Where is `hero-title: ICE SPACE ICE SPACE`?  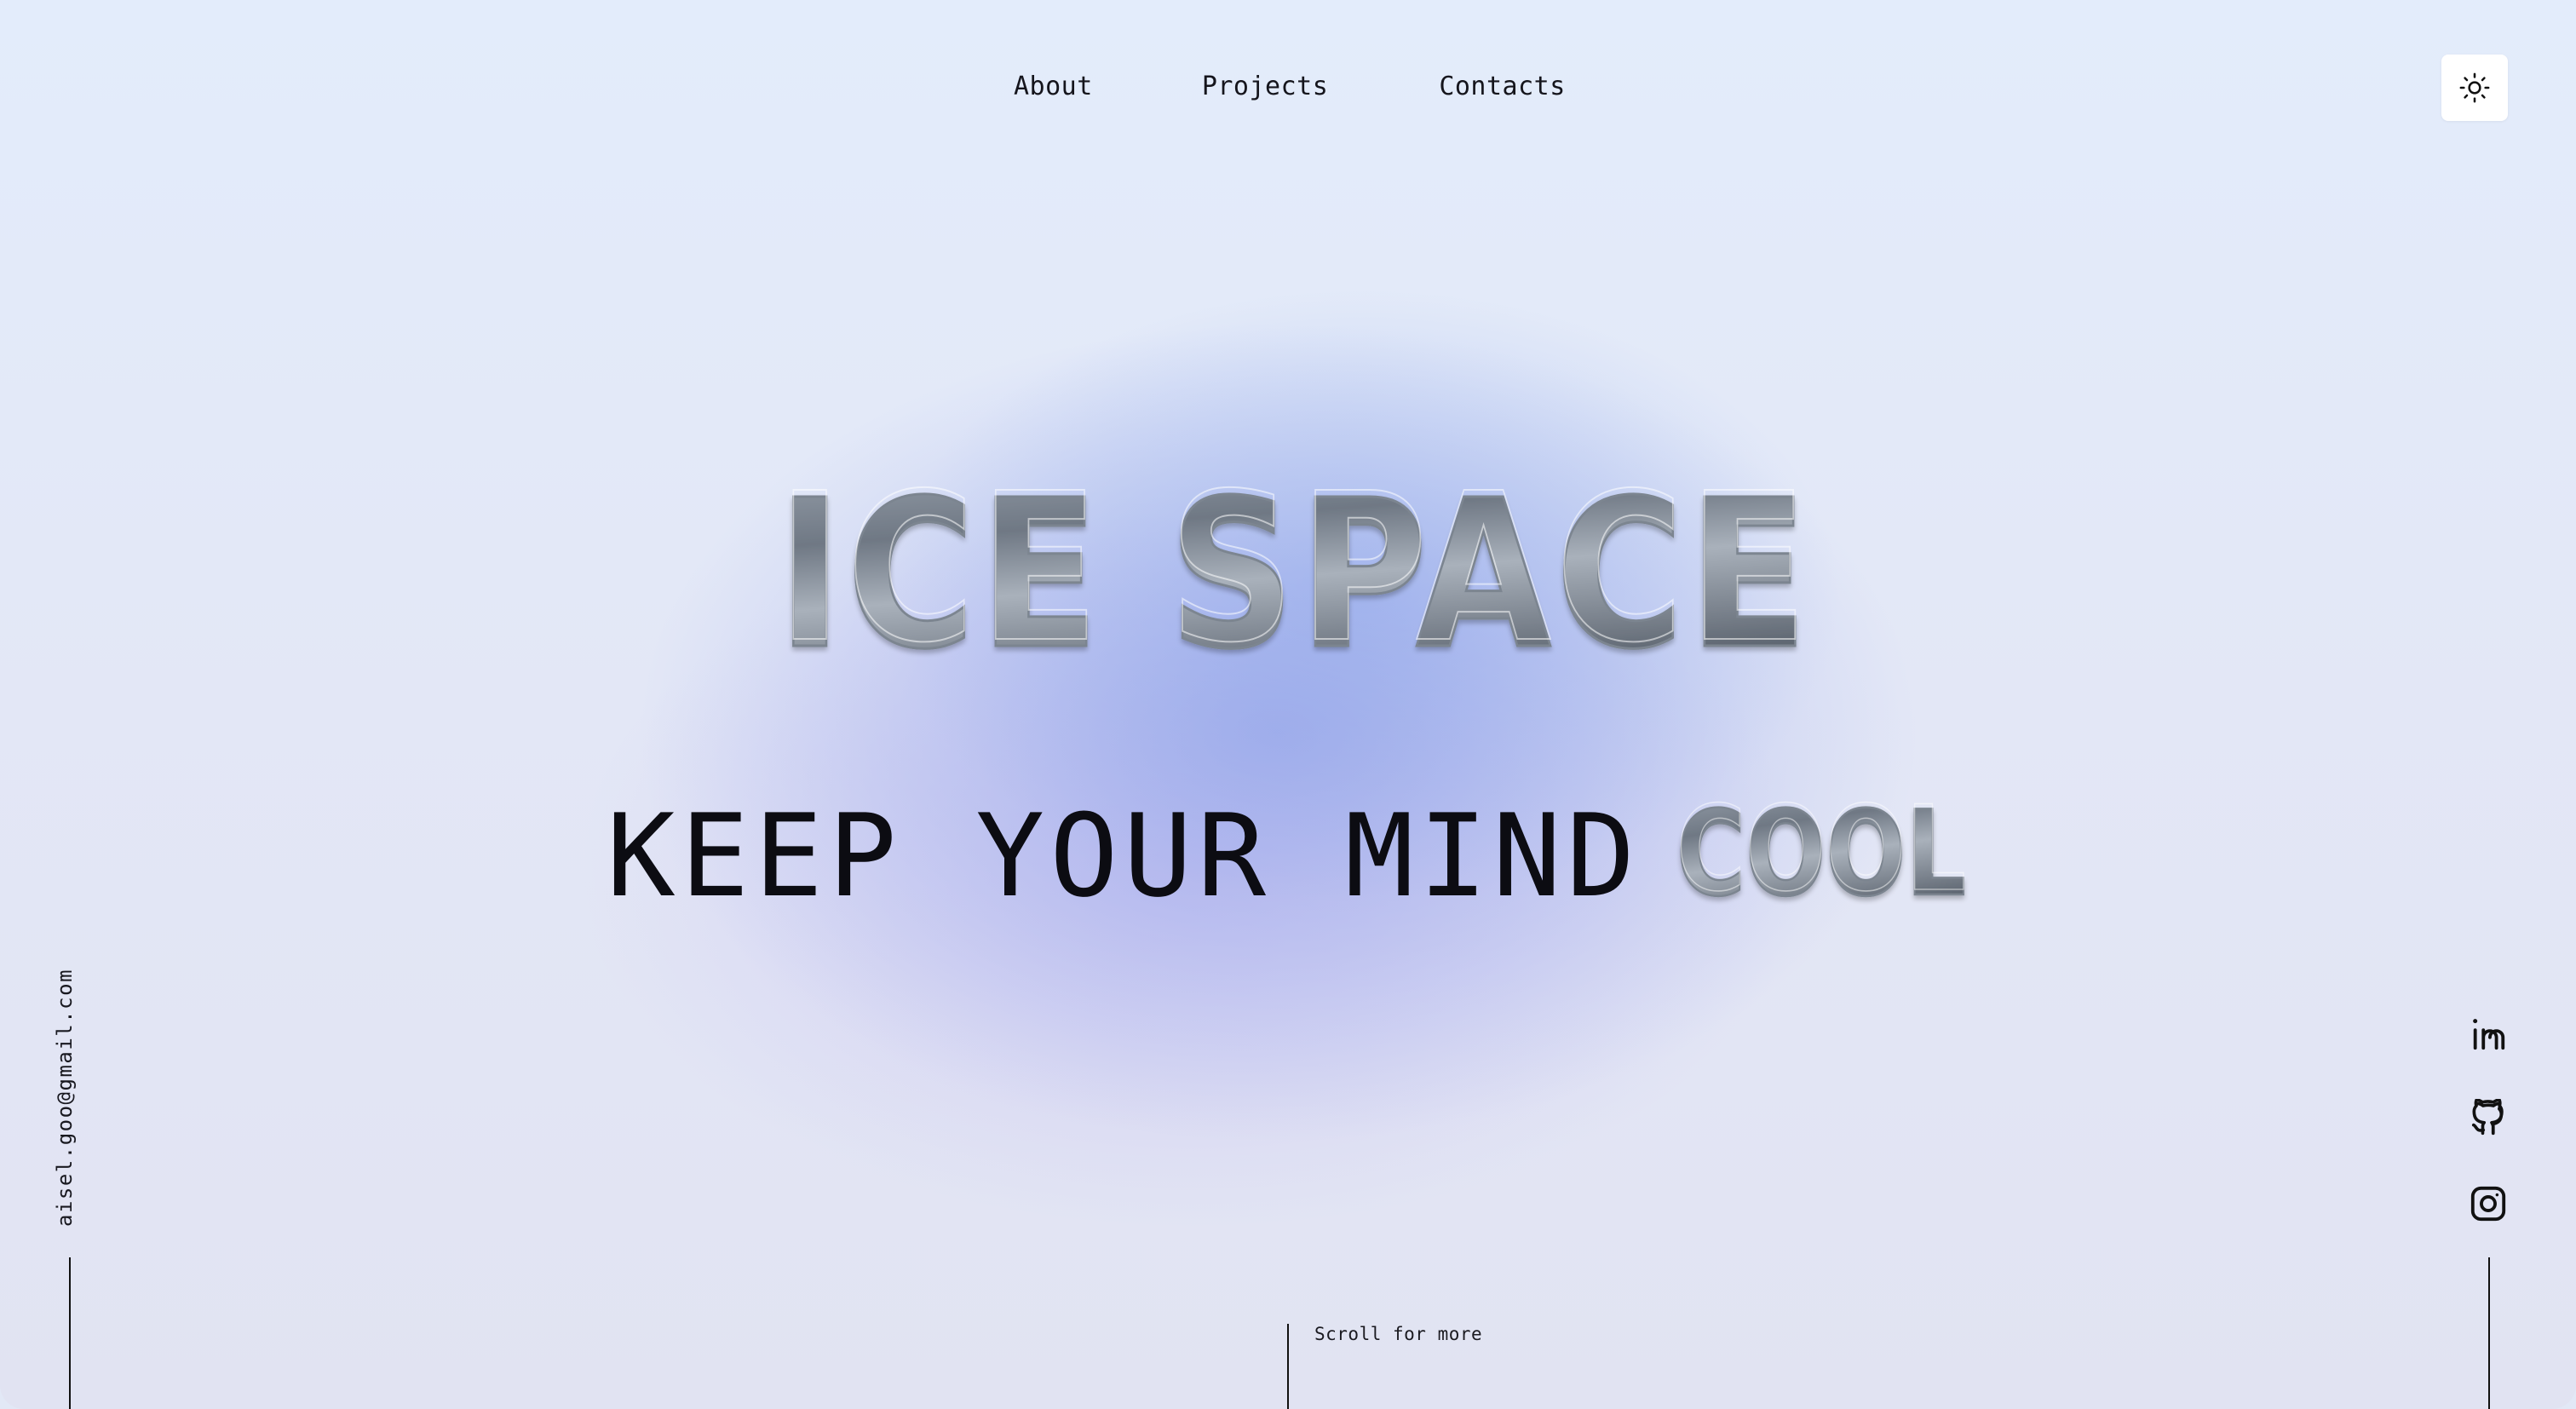
hero-title: ICE SPACE ICE SPACE is located at coordinates (1295, 572).